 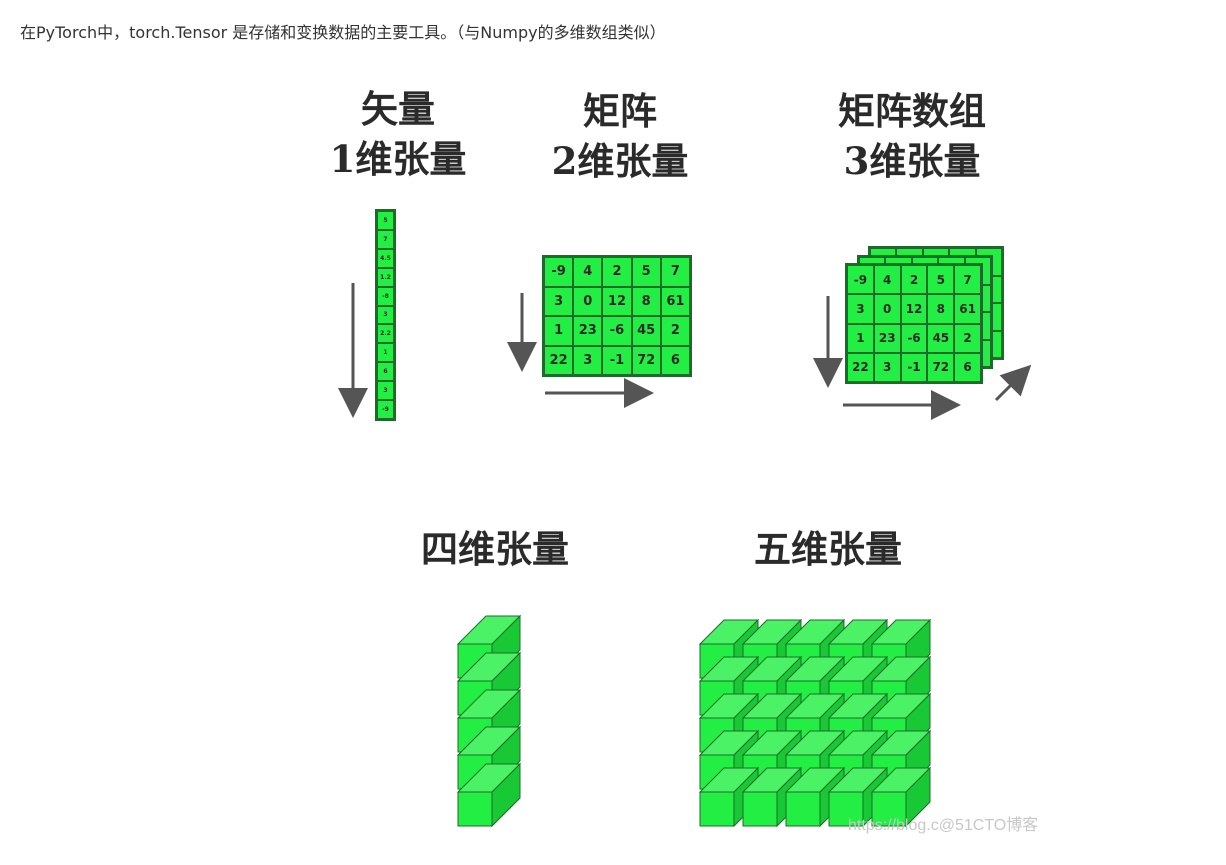 I want to click on array3d-depth-arrow, so click(x=1013, y=383).